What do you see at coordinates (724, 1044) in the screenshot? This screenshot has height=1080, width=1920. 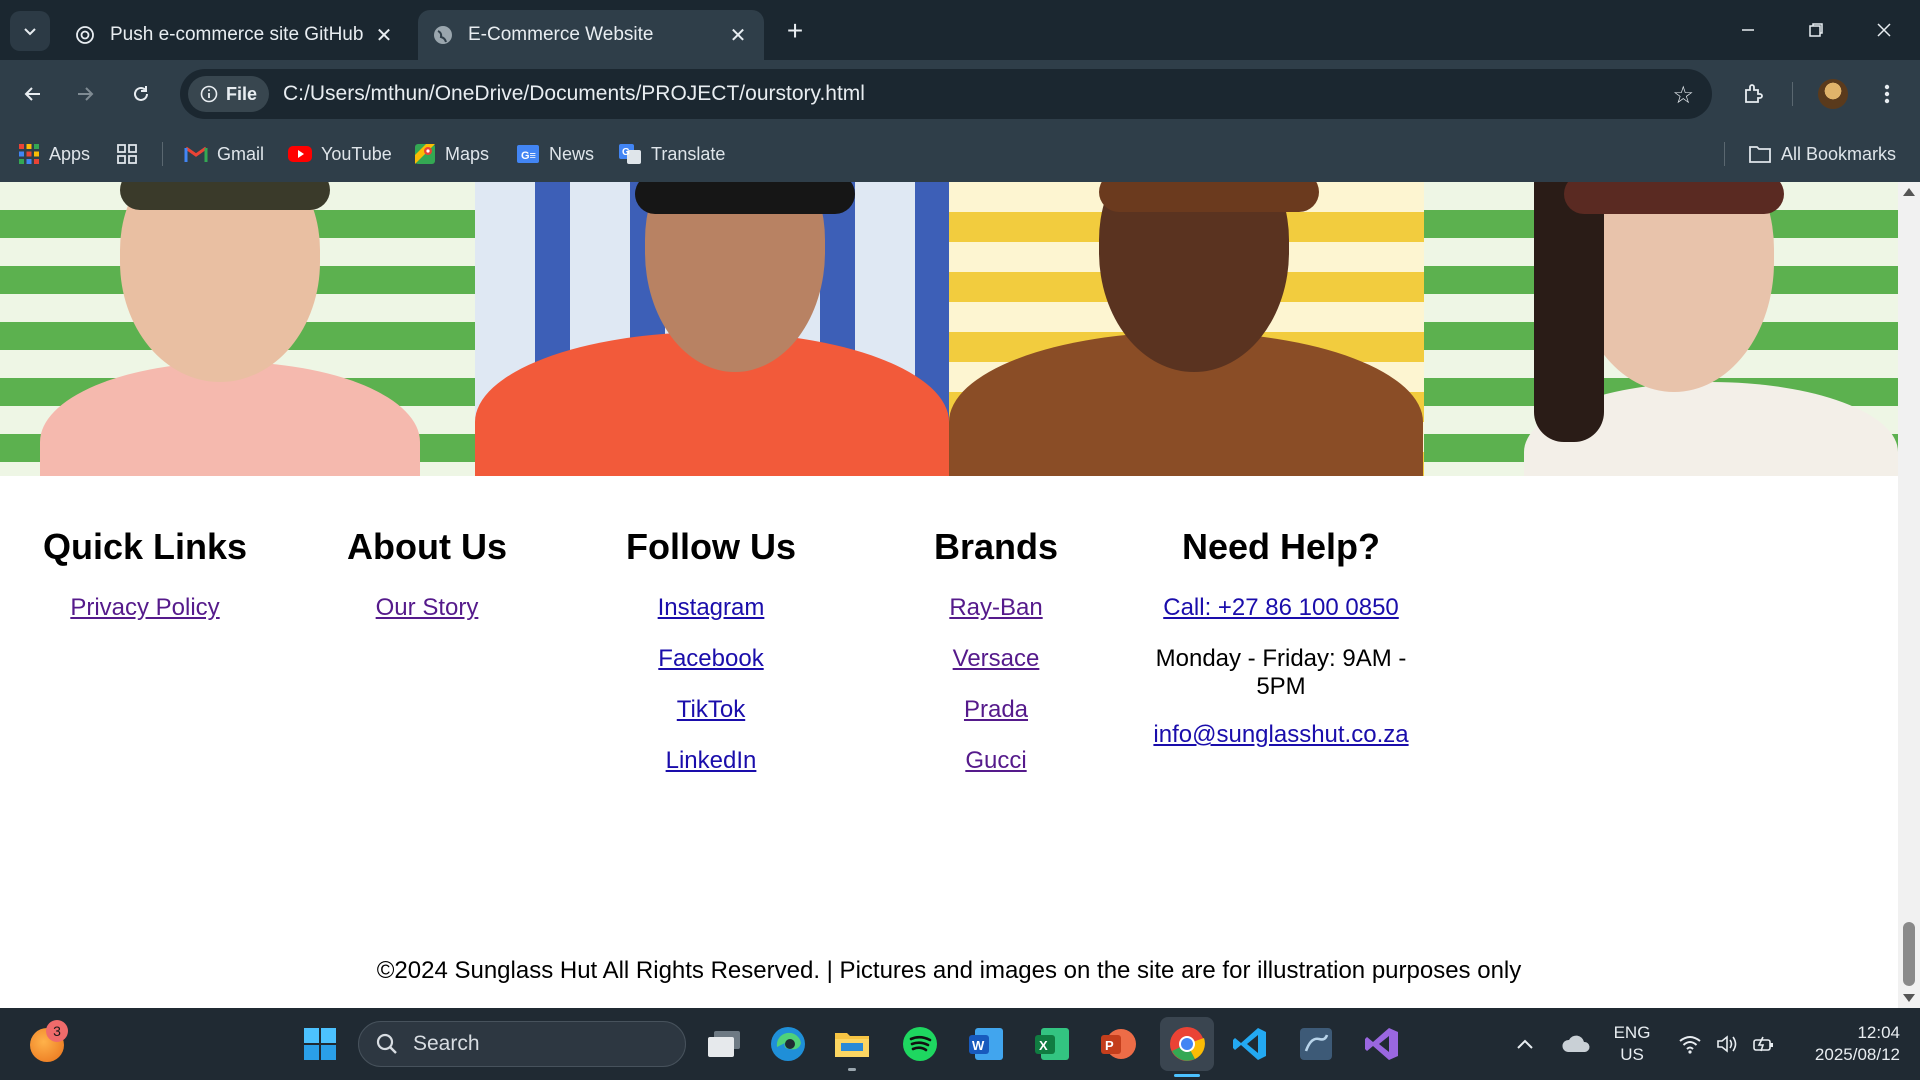 I see `task-view-button` at bounding box center [724, 1044].